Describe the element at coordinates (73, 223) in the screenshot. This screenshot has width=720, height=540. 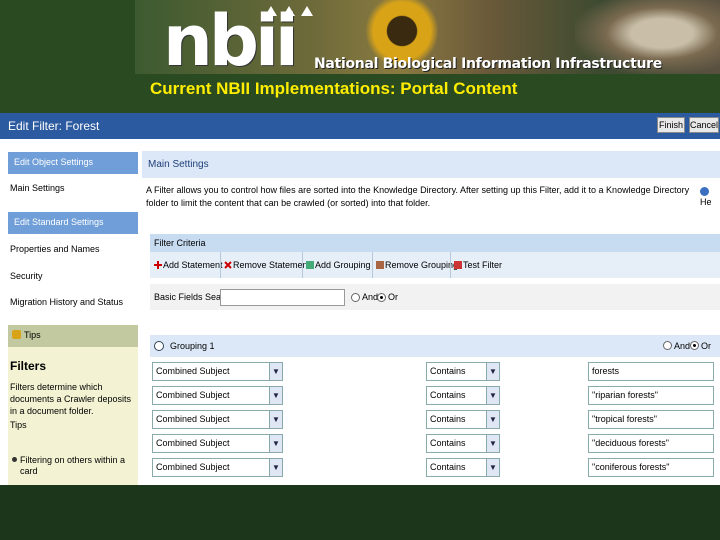
I see `standard-settings-header: Edit Standard Settings` at that location.